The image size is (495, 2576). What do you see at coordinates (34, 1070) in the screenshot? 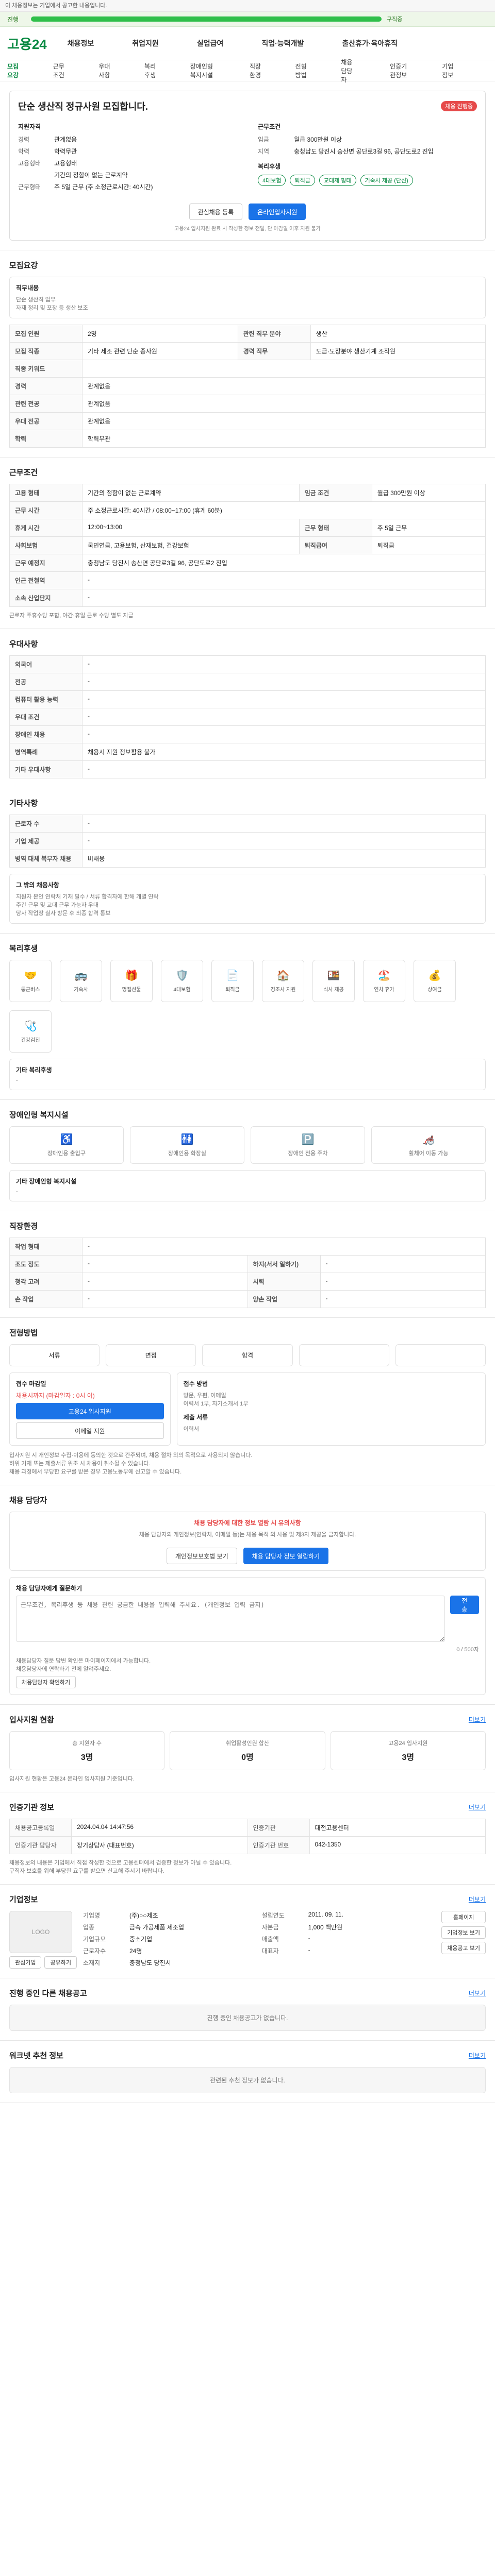
I see `welfare-other-title: 기타 복리후생` at bounding box center [34, 1070].